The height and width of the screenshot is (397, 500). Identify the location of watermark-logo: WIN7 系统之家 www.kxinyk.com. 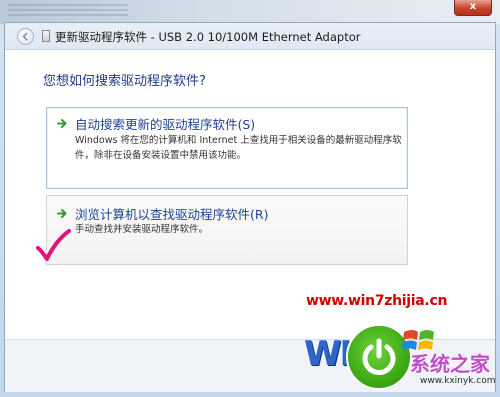
(398, 357).